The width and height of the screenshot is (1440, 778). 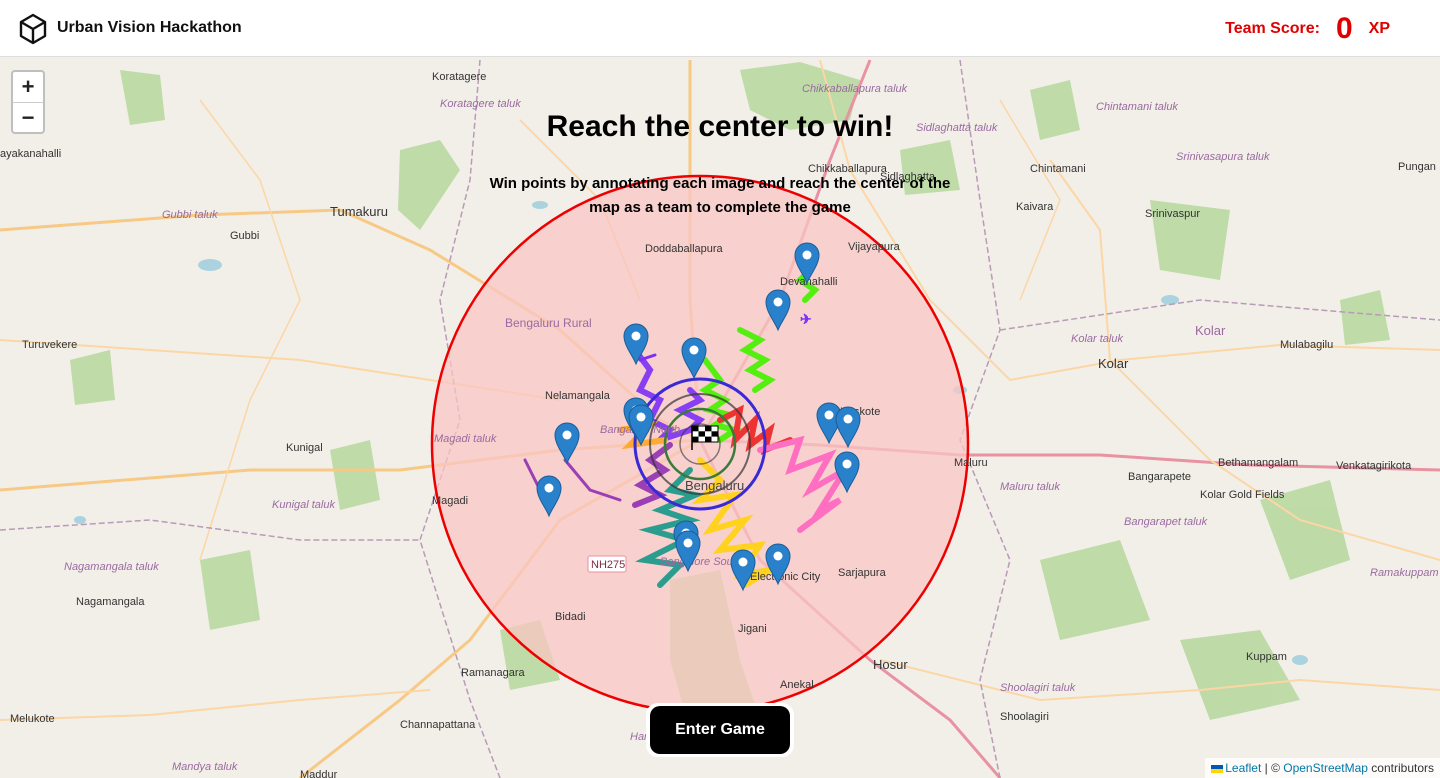 What do you see at coordinates (1243, 768) in the screenshot?
I see `leaflet-link: Leaflet` at bounding box center [1243, 768].